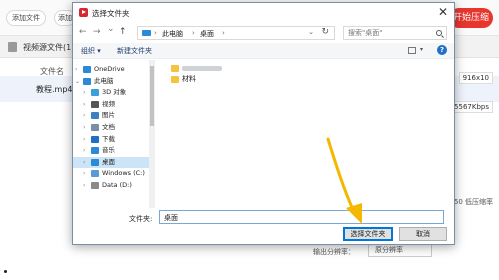  Describe the element at coordinates (97, 32) in the screenshot. I see `forward-arrow-icon: →` at that location.